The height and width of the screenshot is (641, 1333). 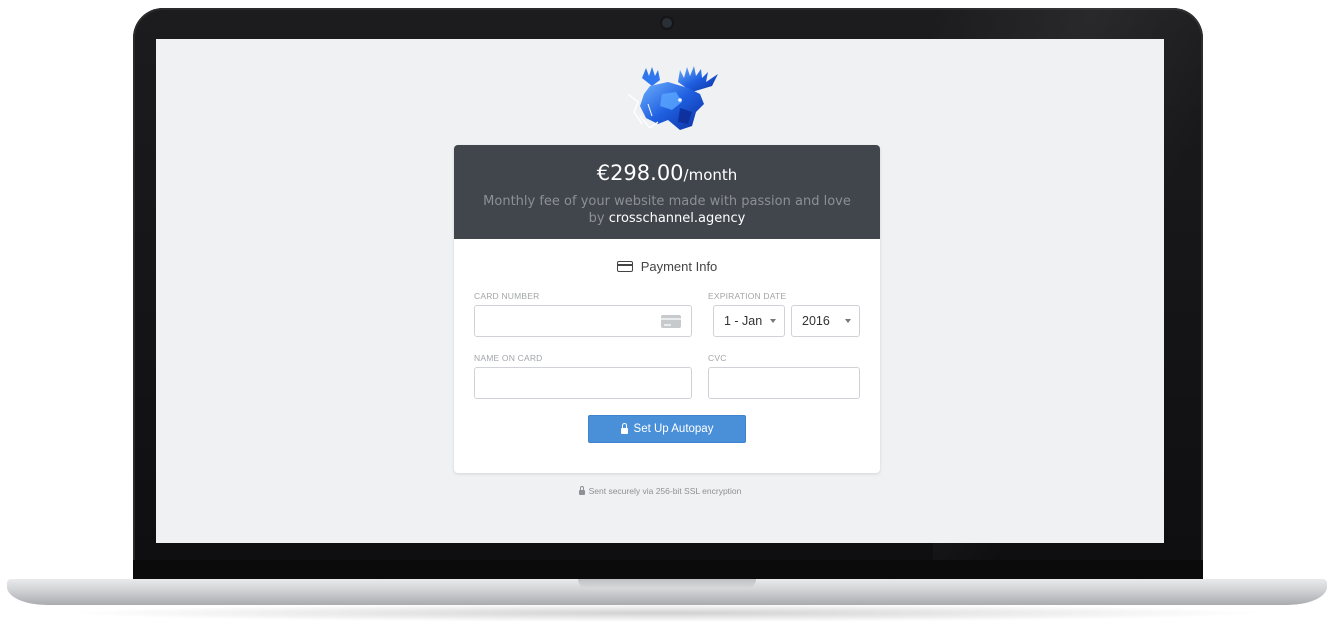 I want to click on laptop-shadow, so click(x=665, y=613).